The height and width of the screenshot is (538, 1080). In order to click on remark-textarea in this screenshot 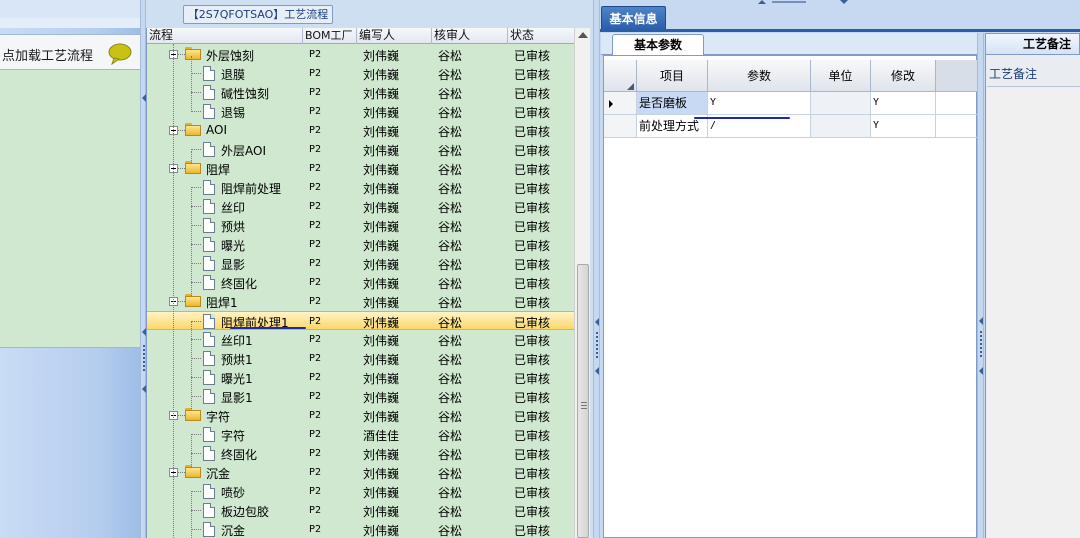, I will do `click(1033, 312)`.